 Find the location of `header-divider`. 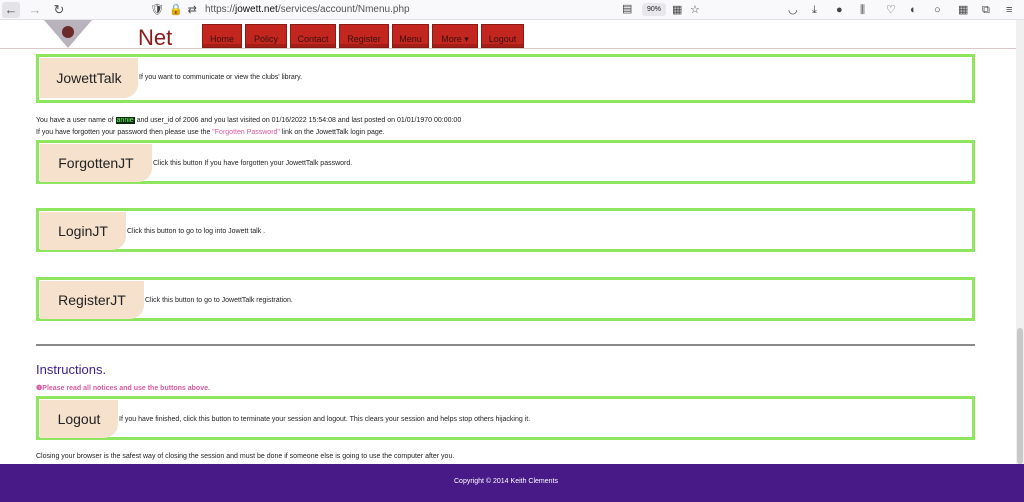

header-divider is located at coordinates (508, 48).